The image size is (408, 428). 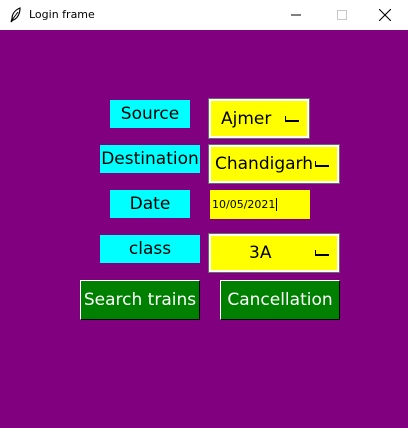 I want to click on date-input: 10/05/2021, so click(x=260, y=204).